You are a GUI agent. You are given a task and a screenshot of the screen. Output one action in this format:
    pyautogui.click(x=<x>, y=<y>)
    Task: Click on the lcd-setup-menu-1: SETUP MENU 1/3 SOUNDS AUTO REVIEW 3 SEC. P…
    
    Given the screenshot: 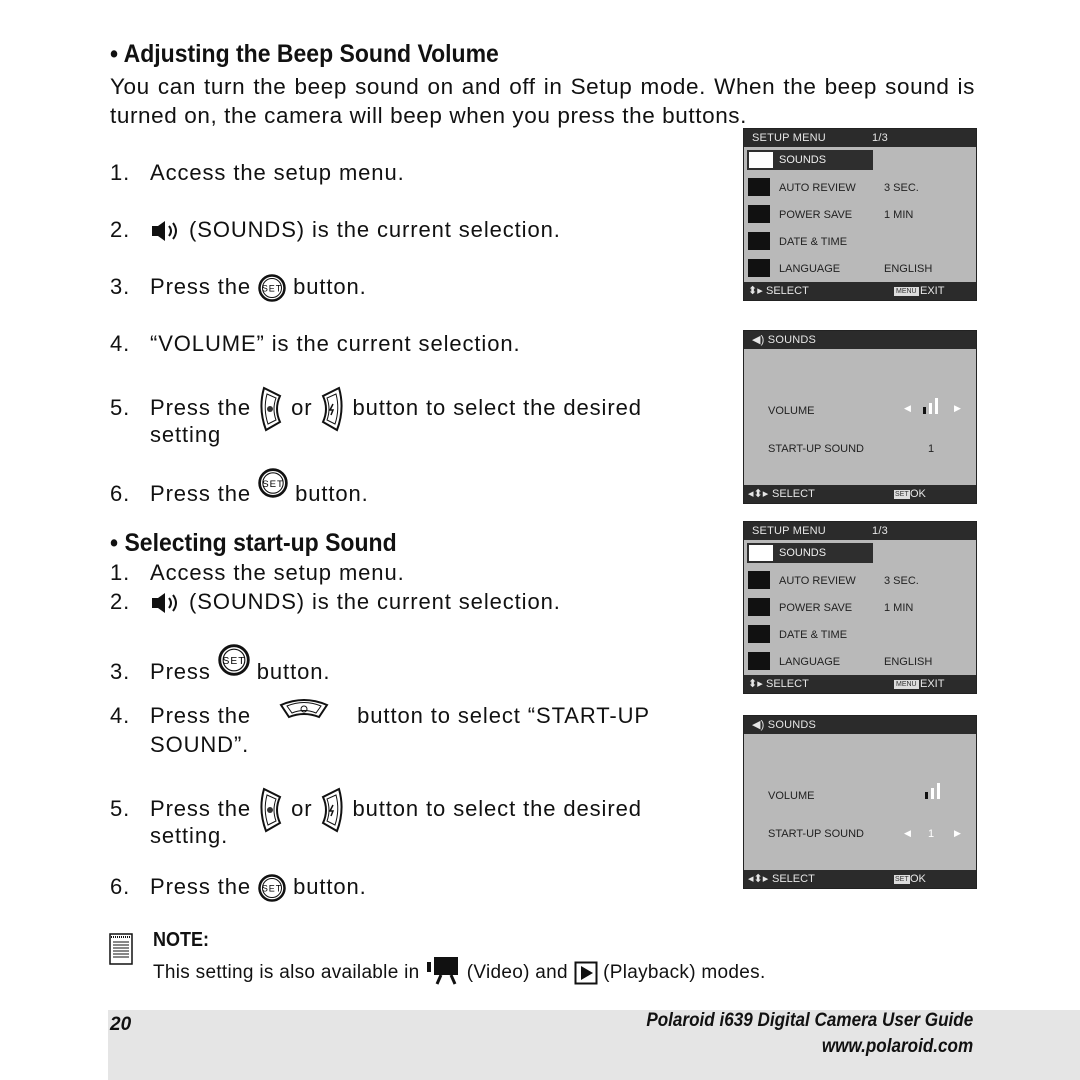 What is the action you would take?
    pyautogui.click(x=860, y=214)
    